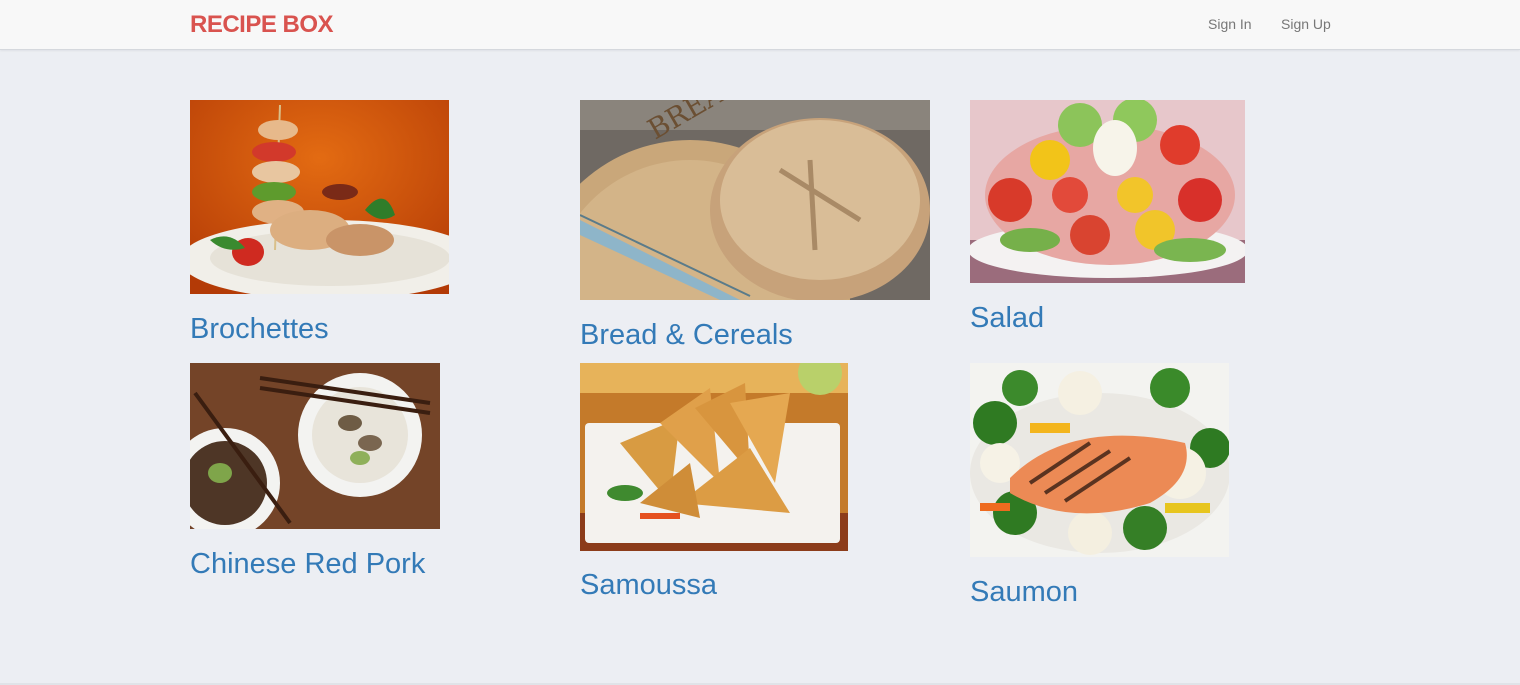 The height and width of the screenshot is (685, 1520). Describe the element at coordinates (1107, 191) in the screenshot. I see `salad-image` at that location.